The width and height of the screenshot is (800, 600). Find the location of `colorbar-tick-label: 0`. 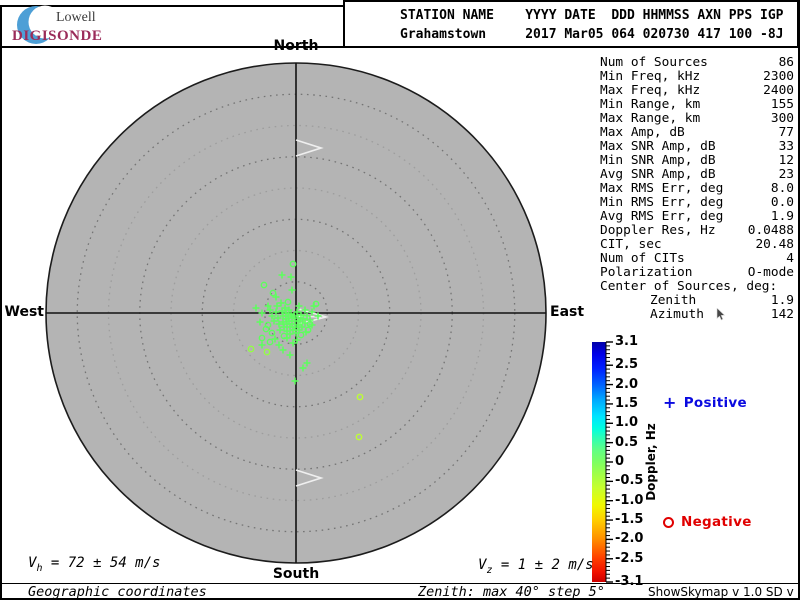

colorbar-tick-label: 0 is located at coordinates (620, 461).